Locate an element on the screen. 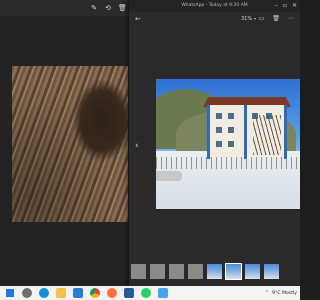  file-explorer-icon is located at coordinates (61, 293).